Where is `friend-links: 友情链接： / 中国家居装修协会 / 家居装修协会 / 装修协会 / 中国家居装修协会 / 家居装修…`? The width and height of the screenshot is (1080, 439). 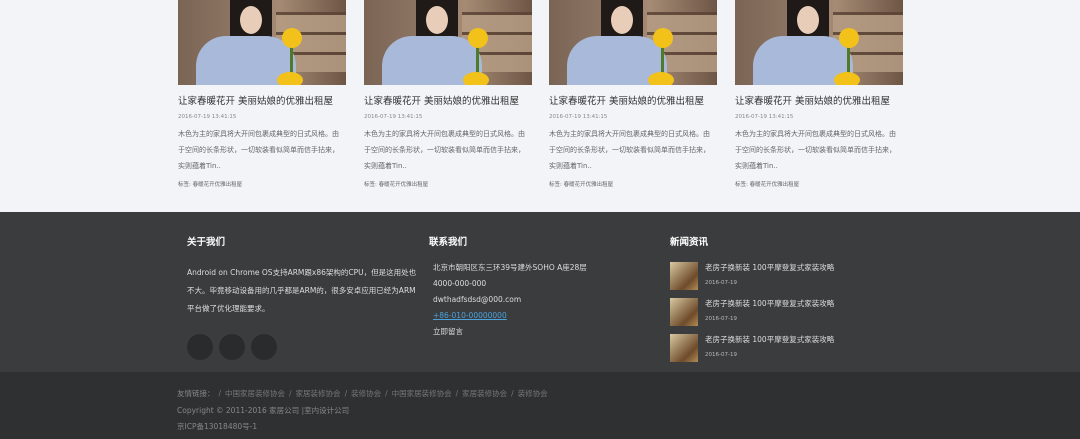 friend-links: 友情链接： / 中国家居装修协会 / 家居装修协会 / 装修协会 / 中国家居装修协会 / 家居装修… is located at coordinates (362, 393).